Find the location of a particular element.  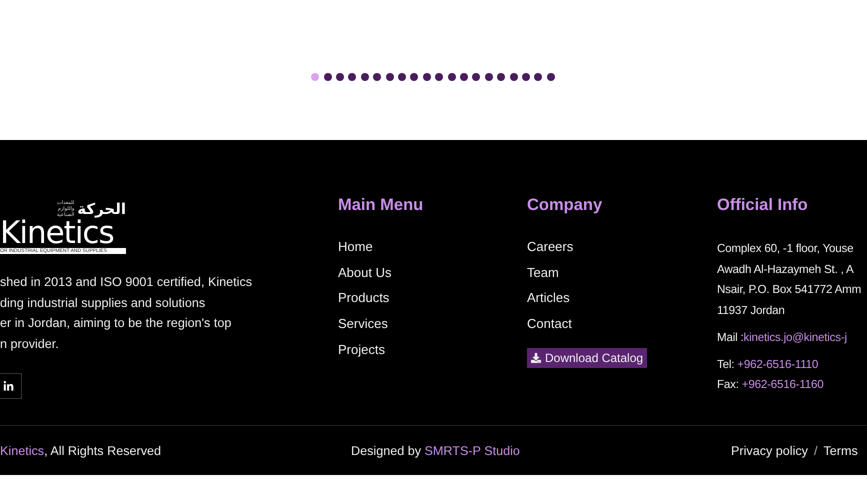

linkedin-icon is located at coordinates (8, 386).